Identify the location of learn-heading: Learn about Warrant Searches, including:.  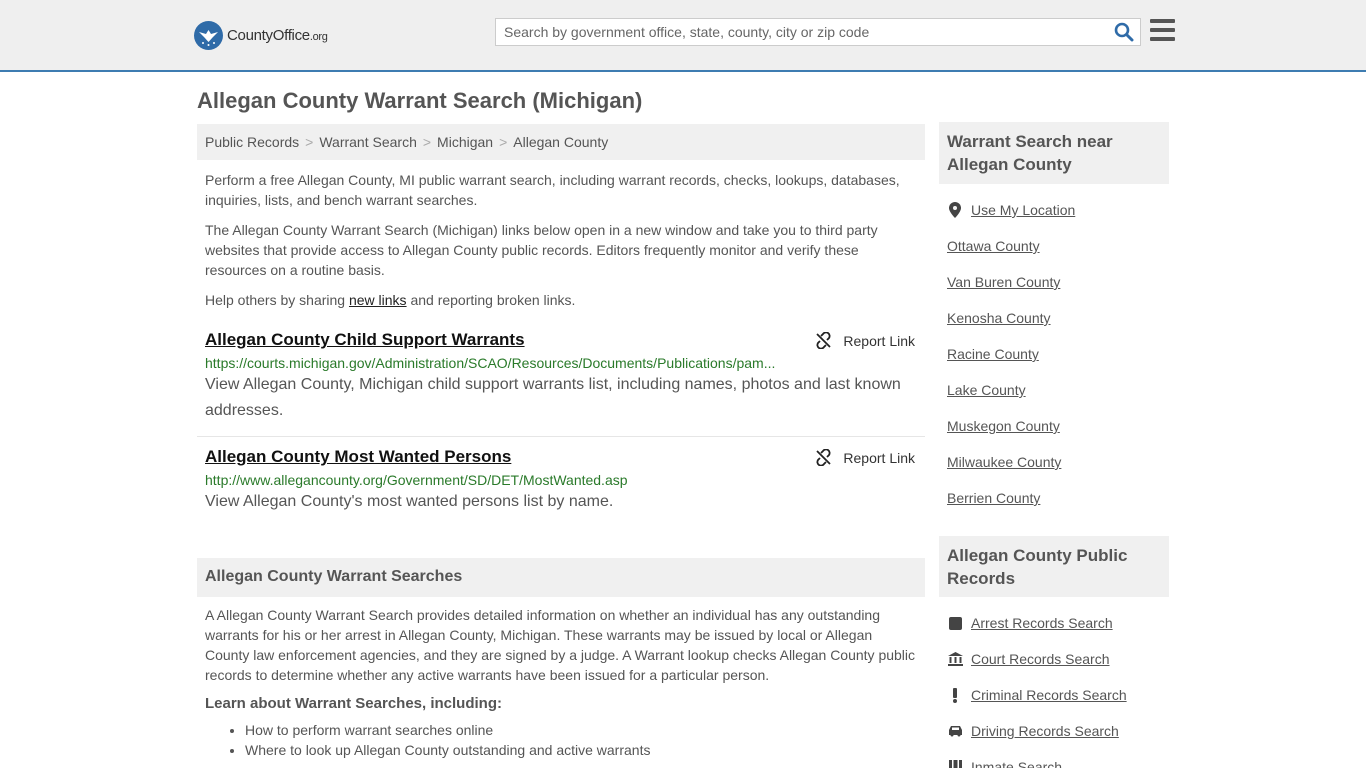
(353, 703).